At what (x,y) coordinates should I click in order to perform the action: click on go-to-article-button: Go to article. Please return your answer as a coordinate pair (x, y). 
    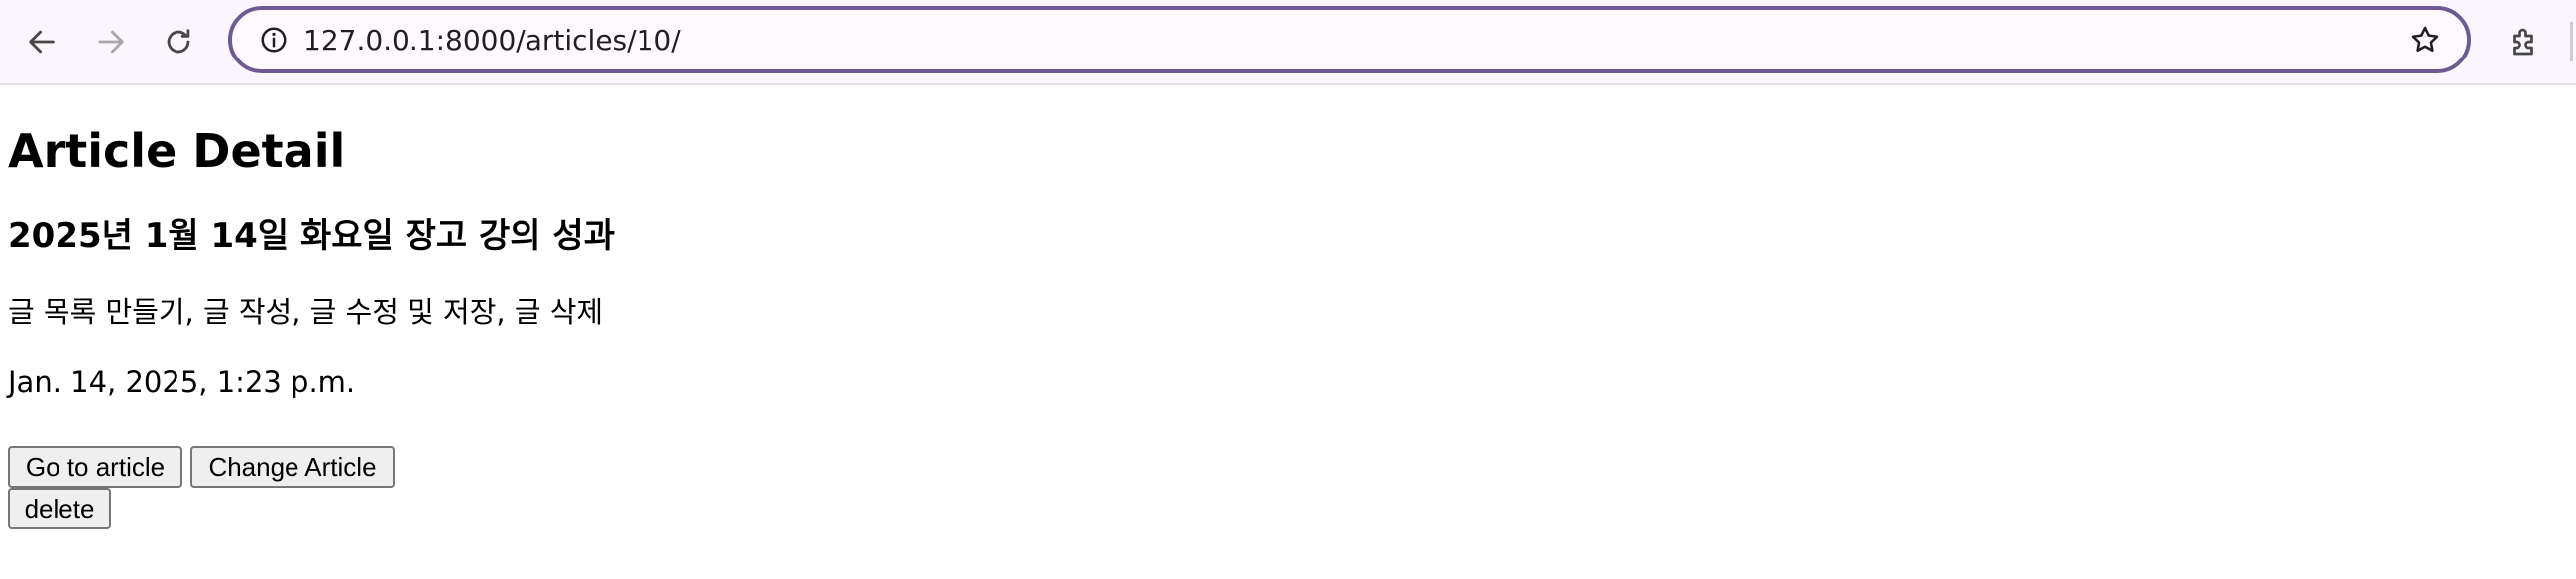
    Looking at the image, I should click on (95, 467).